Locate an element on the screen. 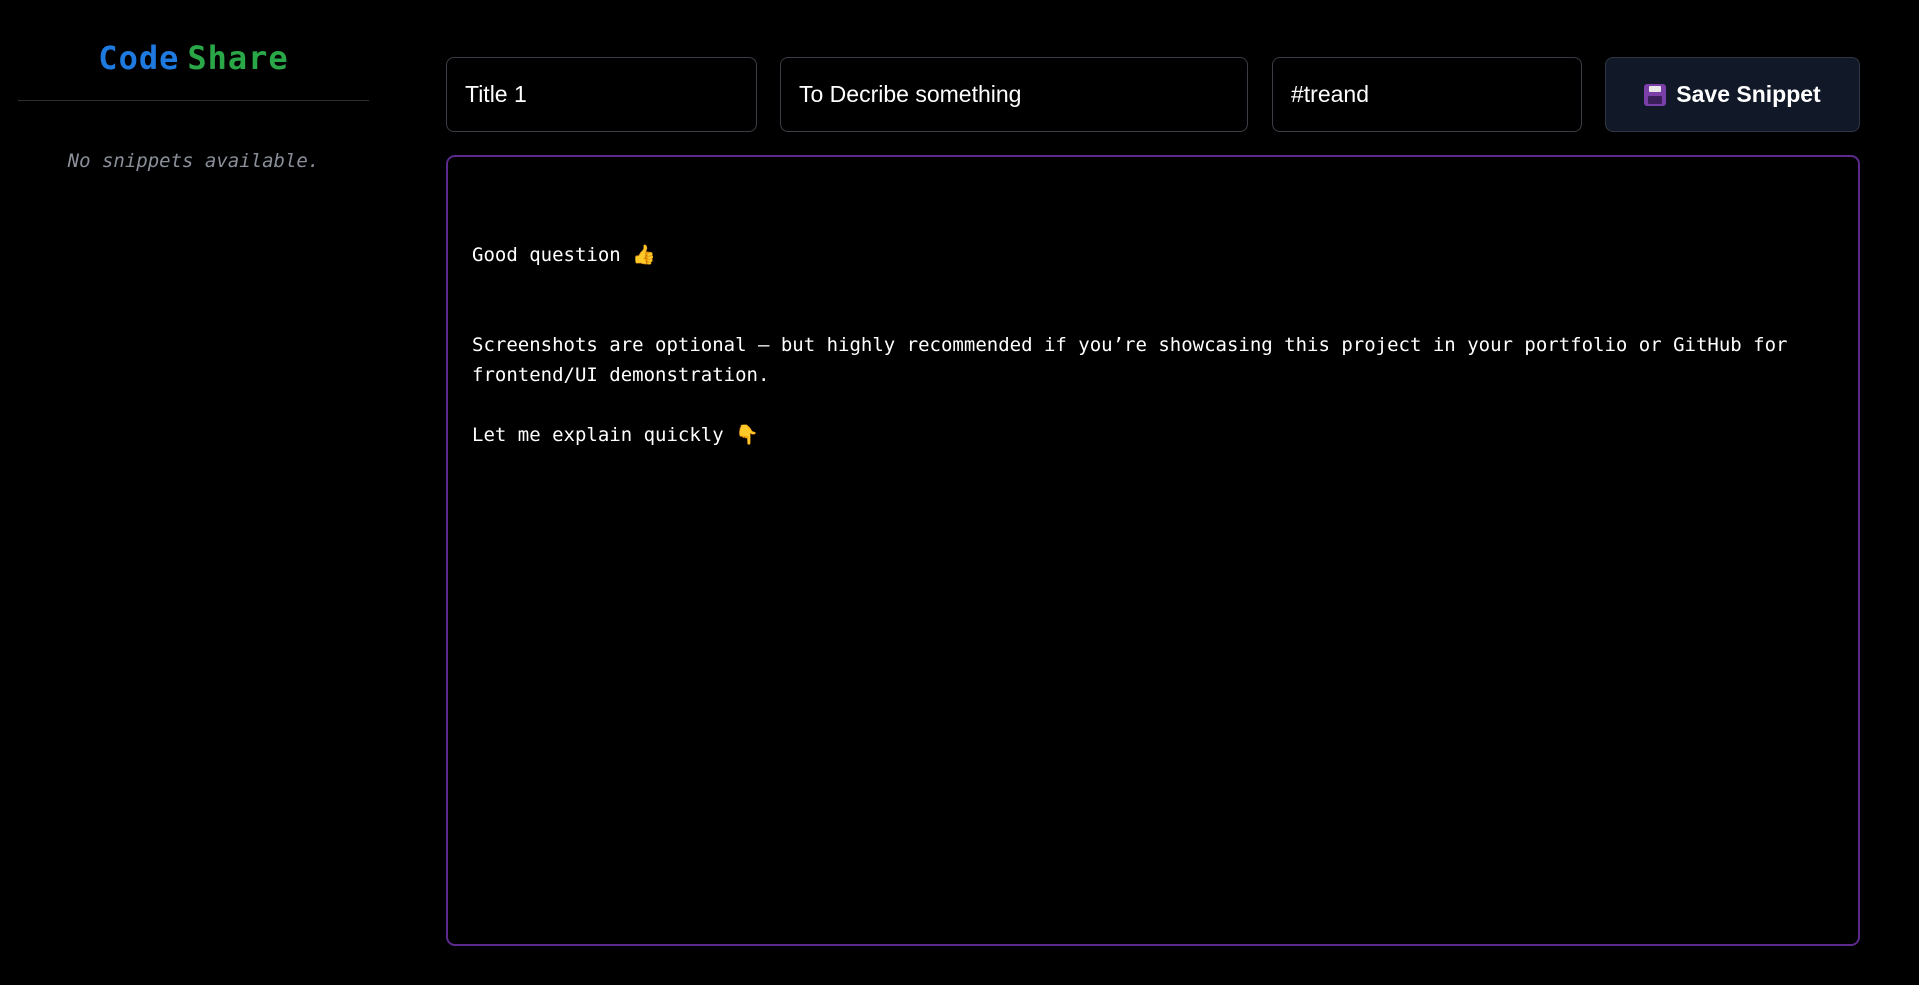 Image resolution: width=1919 pixels, height=985 pixels. title-input is located at coordinates (601, 94).